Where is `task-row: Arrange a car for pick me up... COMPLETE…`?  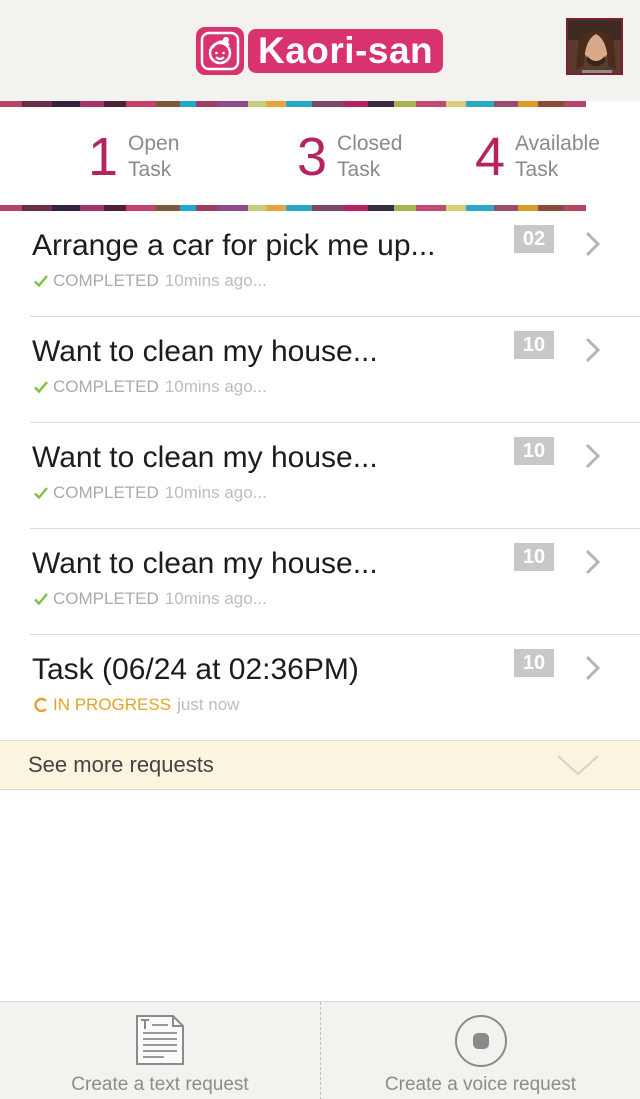 task-row: Arrange a car for pick me up... COMPLETE… is located at coordinates (320, 264).